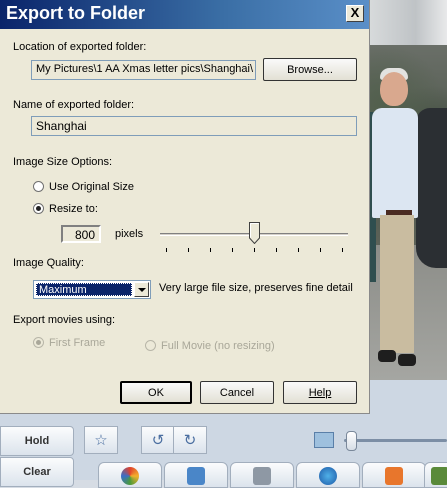 Image resolution: width=447 pixels, height=488 pixels. Describe the element at coordinates (48, 263) in the screenshot. I see `quality-label: Image Quality:` at that location.